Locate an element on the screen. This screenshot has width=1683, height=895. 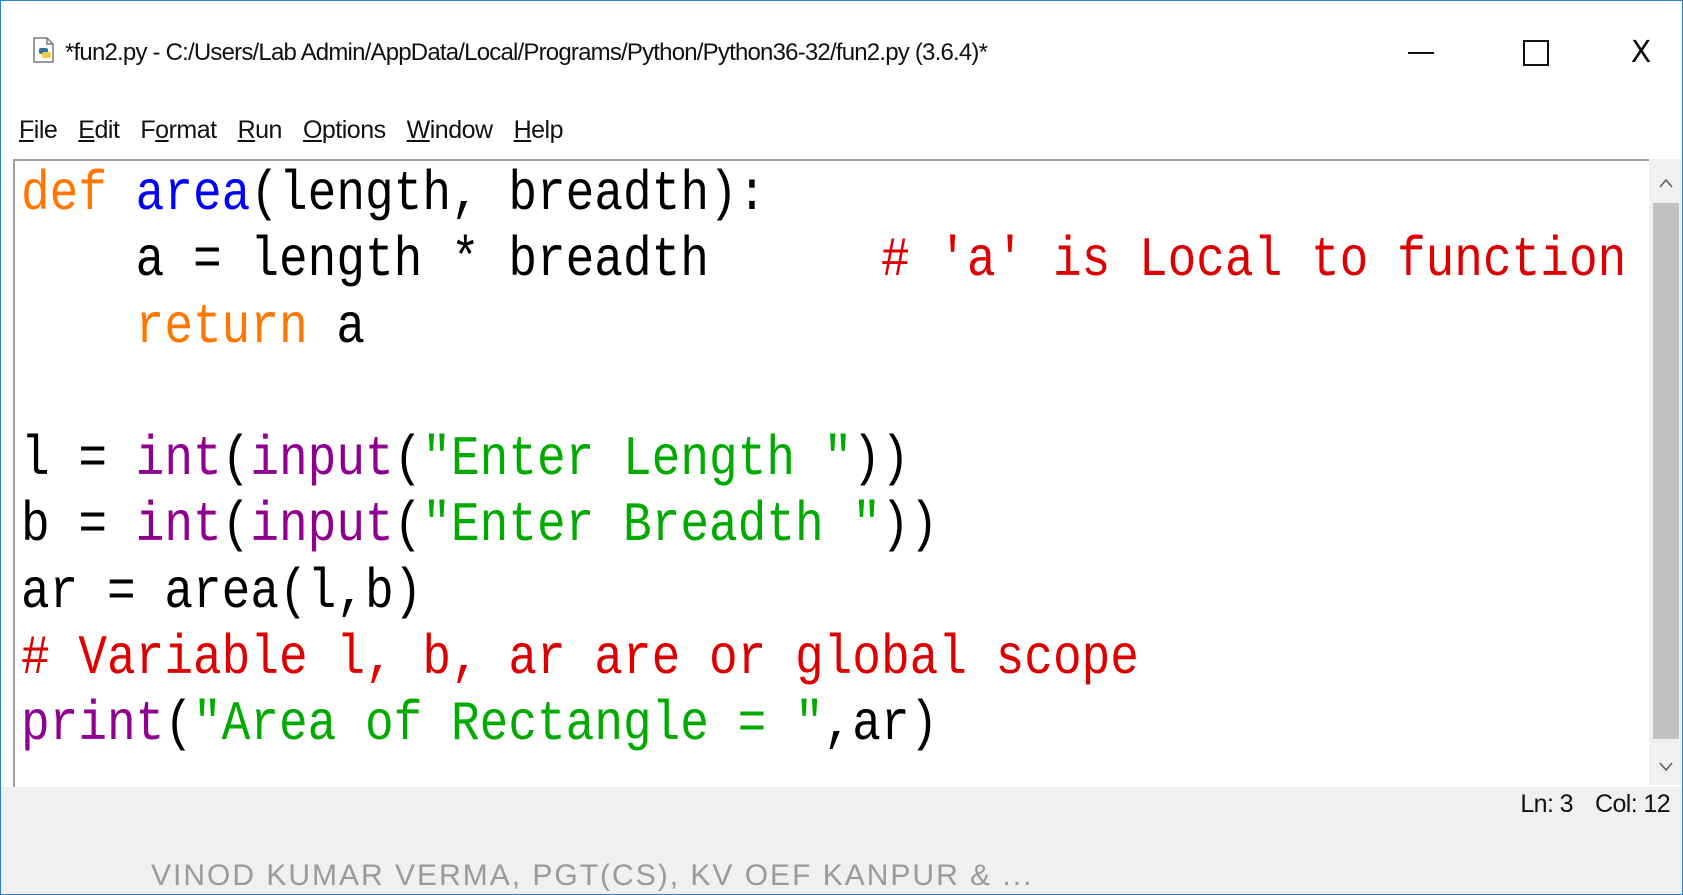
line-number: Ln: 3 is located at coordinates (1546, 804).